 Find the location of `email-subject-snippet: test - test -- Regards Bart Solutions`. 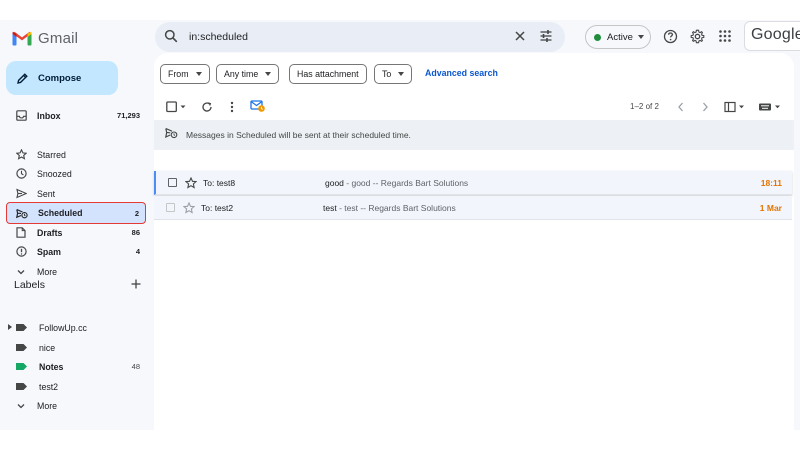

email-subject-snippet: test - test -- Regards Bart Solutions is located at coordinates (389, 208).